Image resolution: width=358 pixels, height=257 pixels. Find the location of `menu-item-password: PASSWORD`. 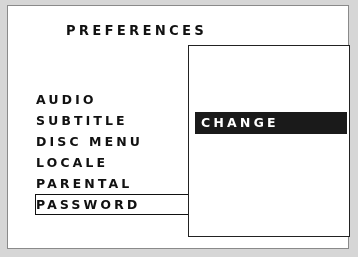

menu-item-password: PASSWORD is located at coordinates (112, 204).